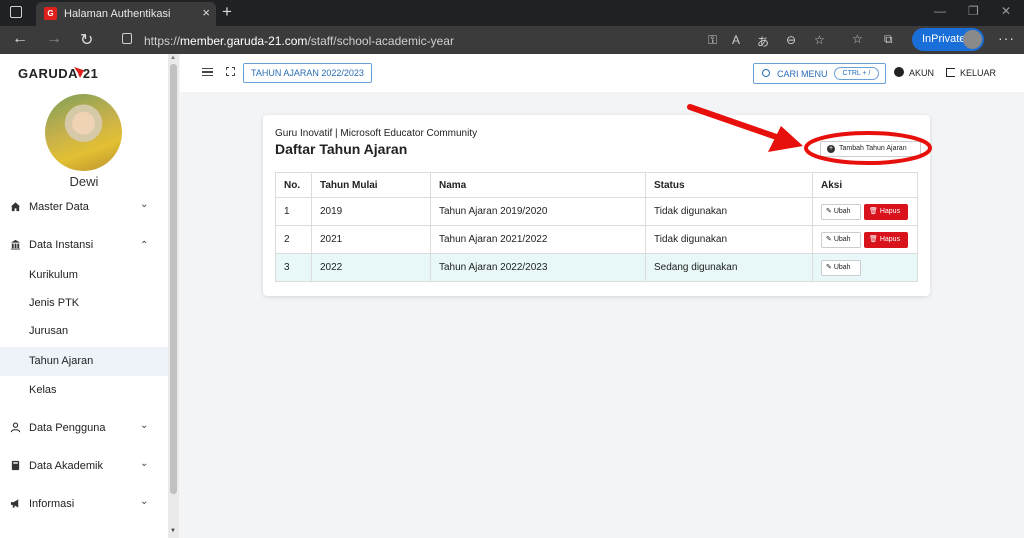 The image size is (1024, 538). Describe the element at coordinates (173, 531) in the screenshot. I see `scroll-down-icon: ▼` at that location.